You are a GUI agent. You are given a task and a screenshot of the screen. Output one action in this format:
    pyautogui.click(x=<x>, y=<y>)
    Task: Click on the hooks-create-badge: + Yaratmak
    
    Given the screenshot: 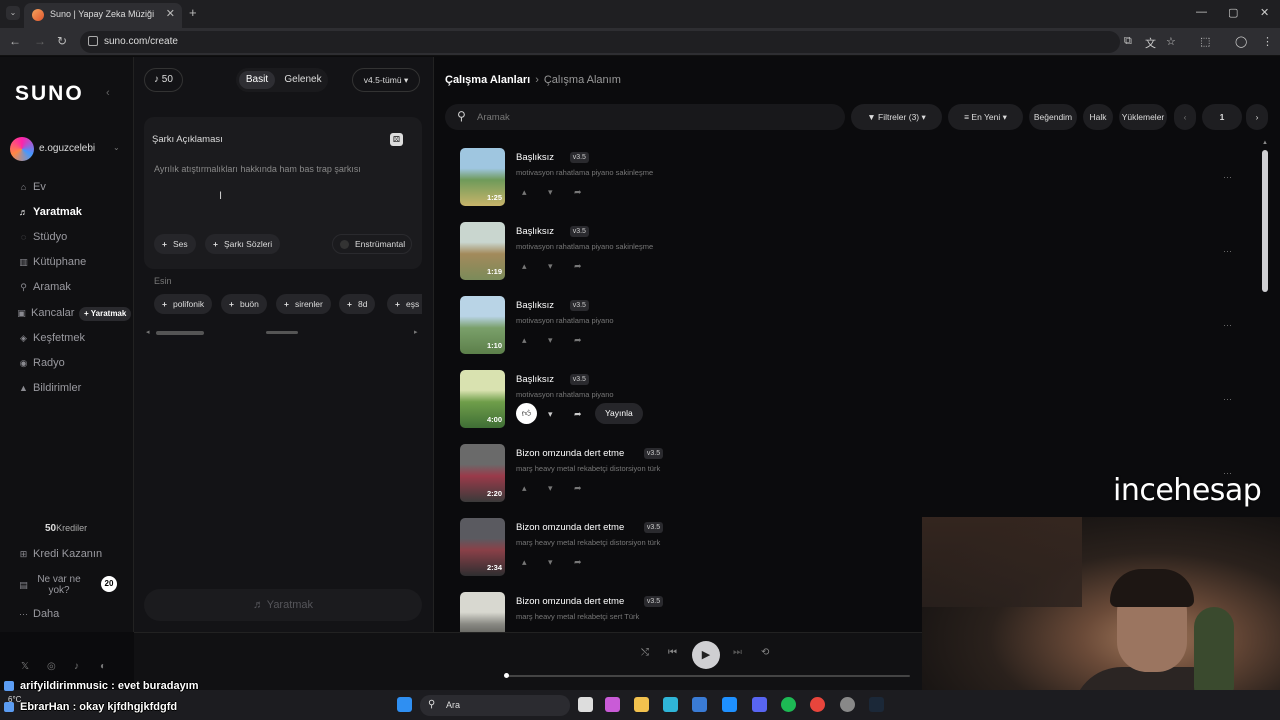 What is the action you would take?
    pyautogui.click(x=105, y=314)
    